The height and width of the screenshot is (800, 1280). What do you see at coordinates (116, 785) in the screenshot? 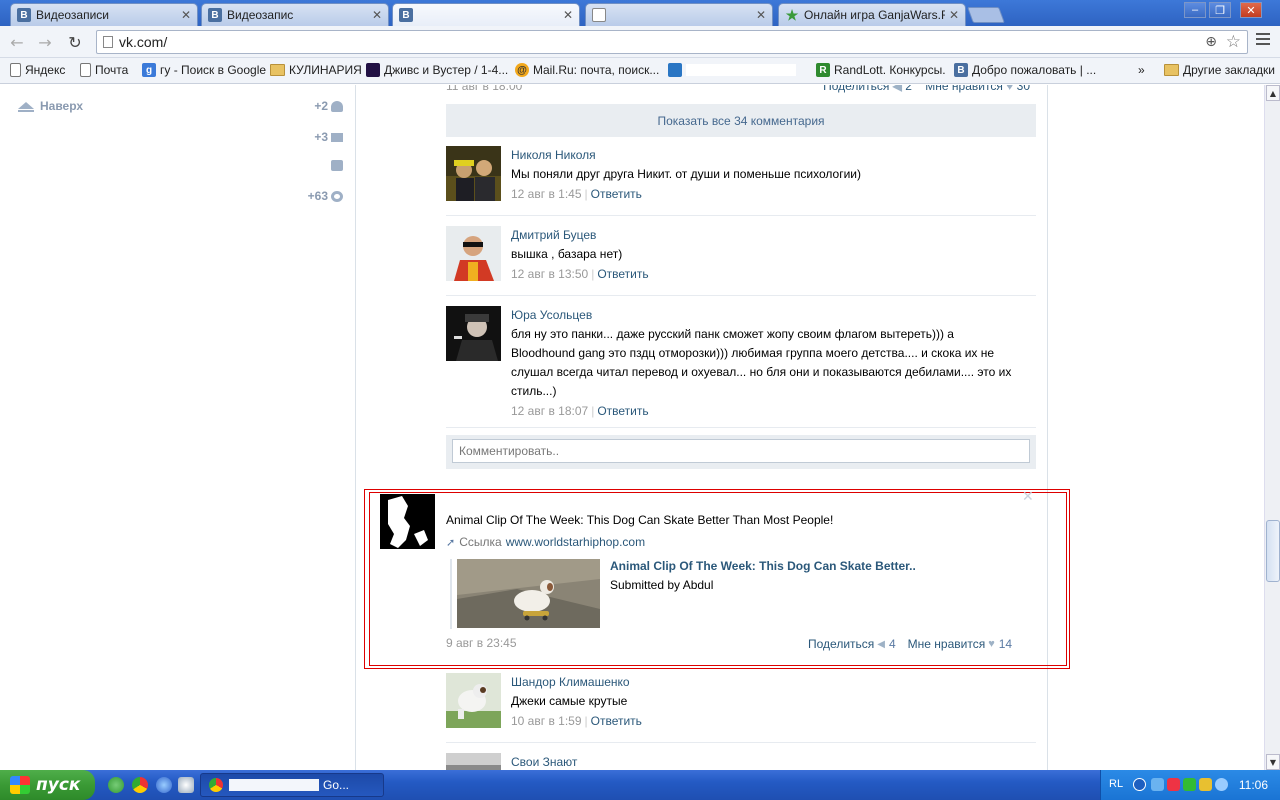
I see `quicklaunch-icon` at bounding box center [116, 785].